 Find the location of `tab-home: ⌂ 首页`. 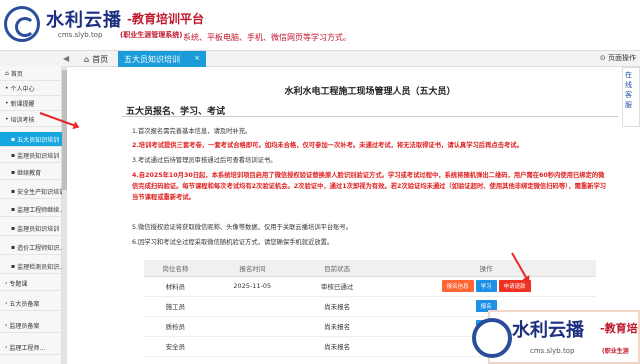

tab-home: ⌂ 首页 is located at coordinates (96, 59).